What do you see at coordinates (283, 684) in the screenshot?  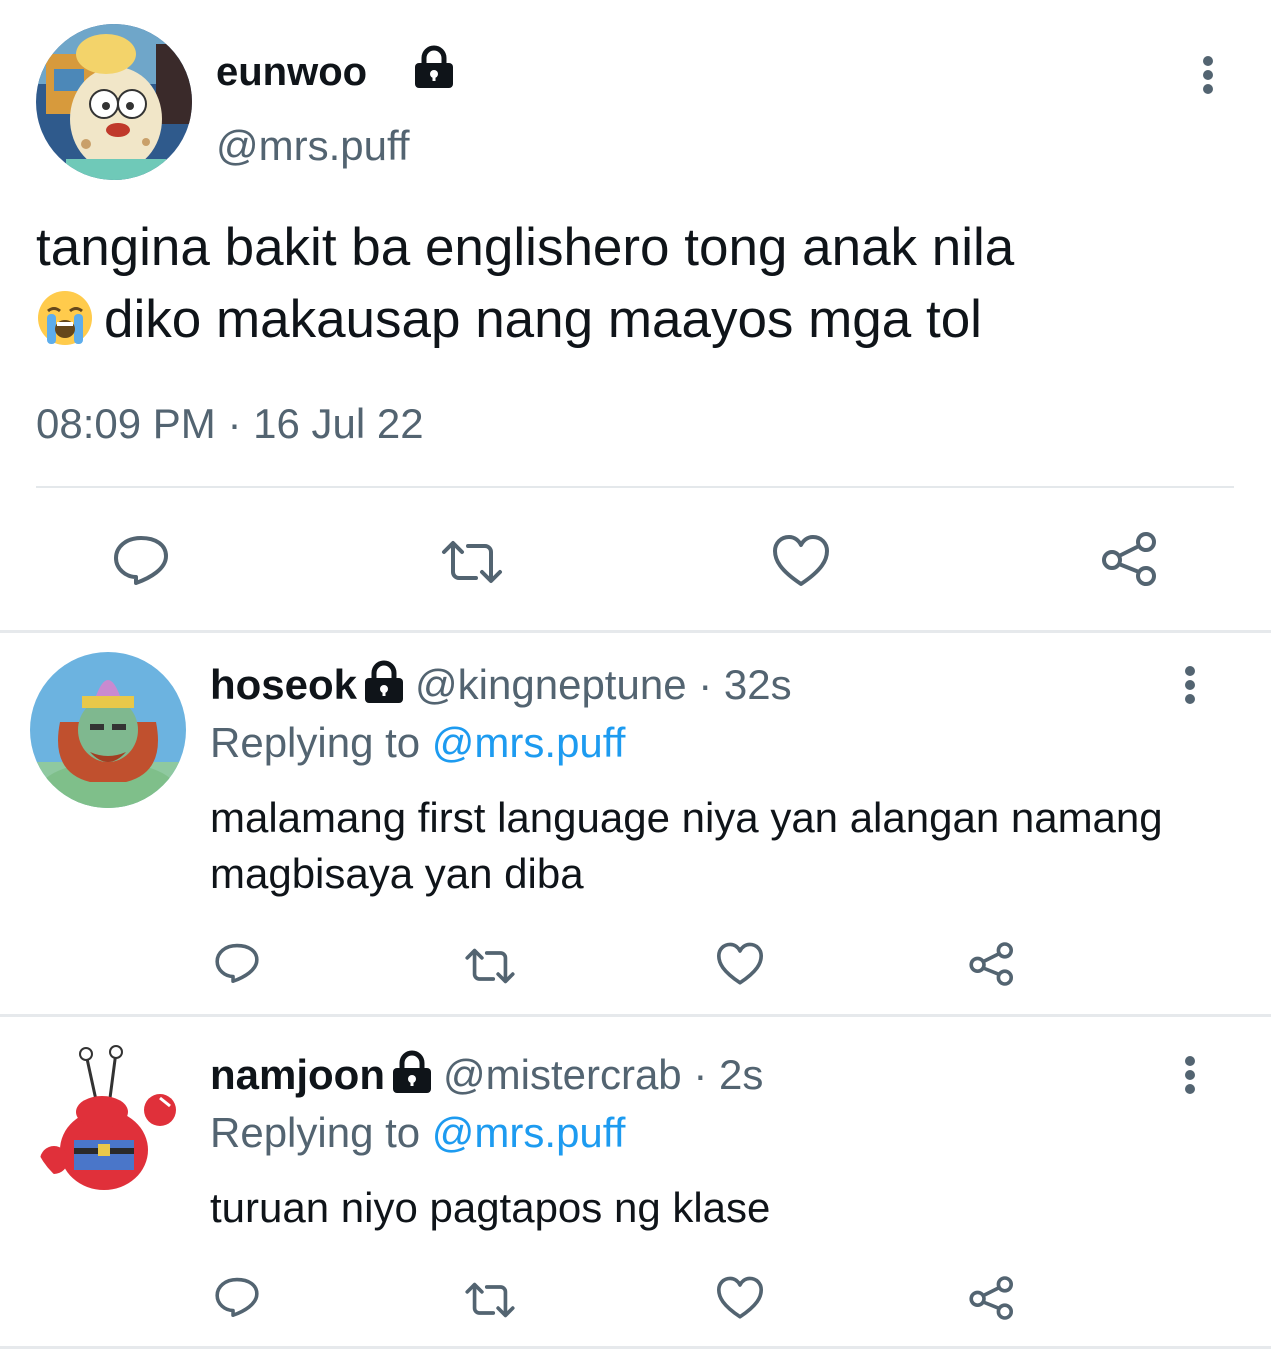 I see `display-name: hoseok` at bounding box center [283, 684].